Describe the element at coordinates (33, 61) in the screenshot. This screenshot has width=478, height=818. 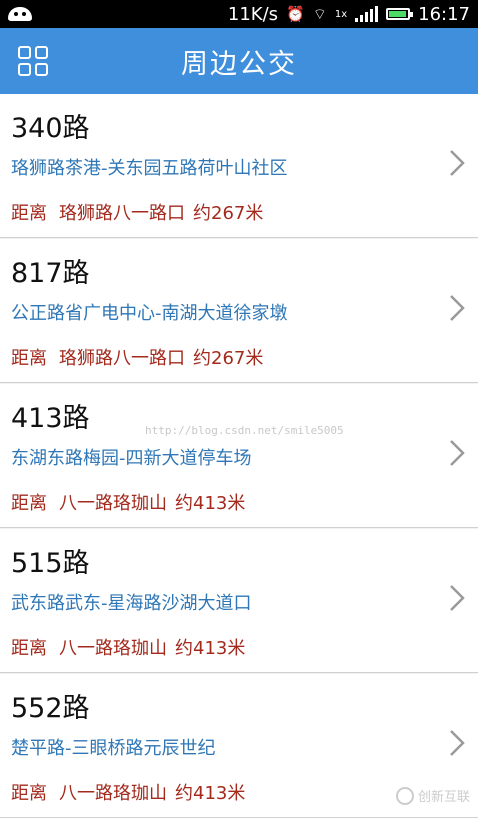
I see `grid-icon` at that location.